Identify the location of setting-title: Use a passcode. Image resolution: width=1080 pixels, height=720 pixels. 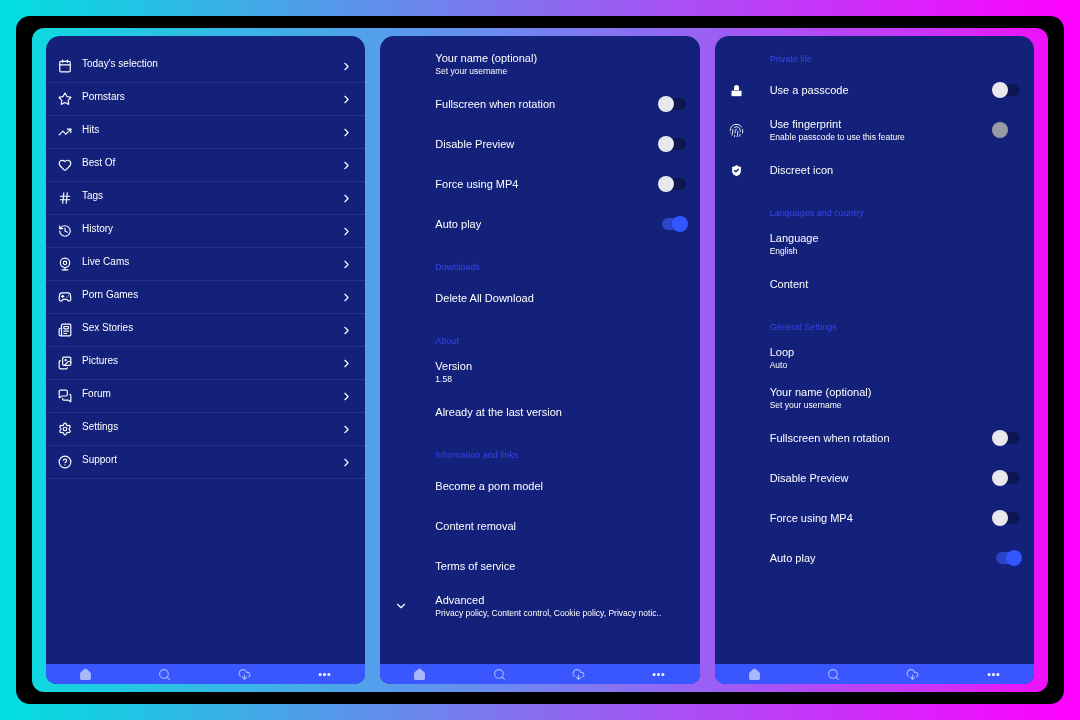
(882, 90).